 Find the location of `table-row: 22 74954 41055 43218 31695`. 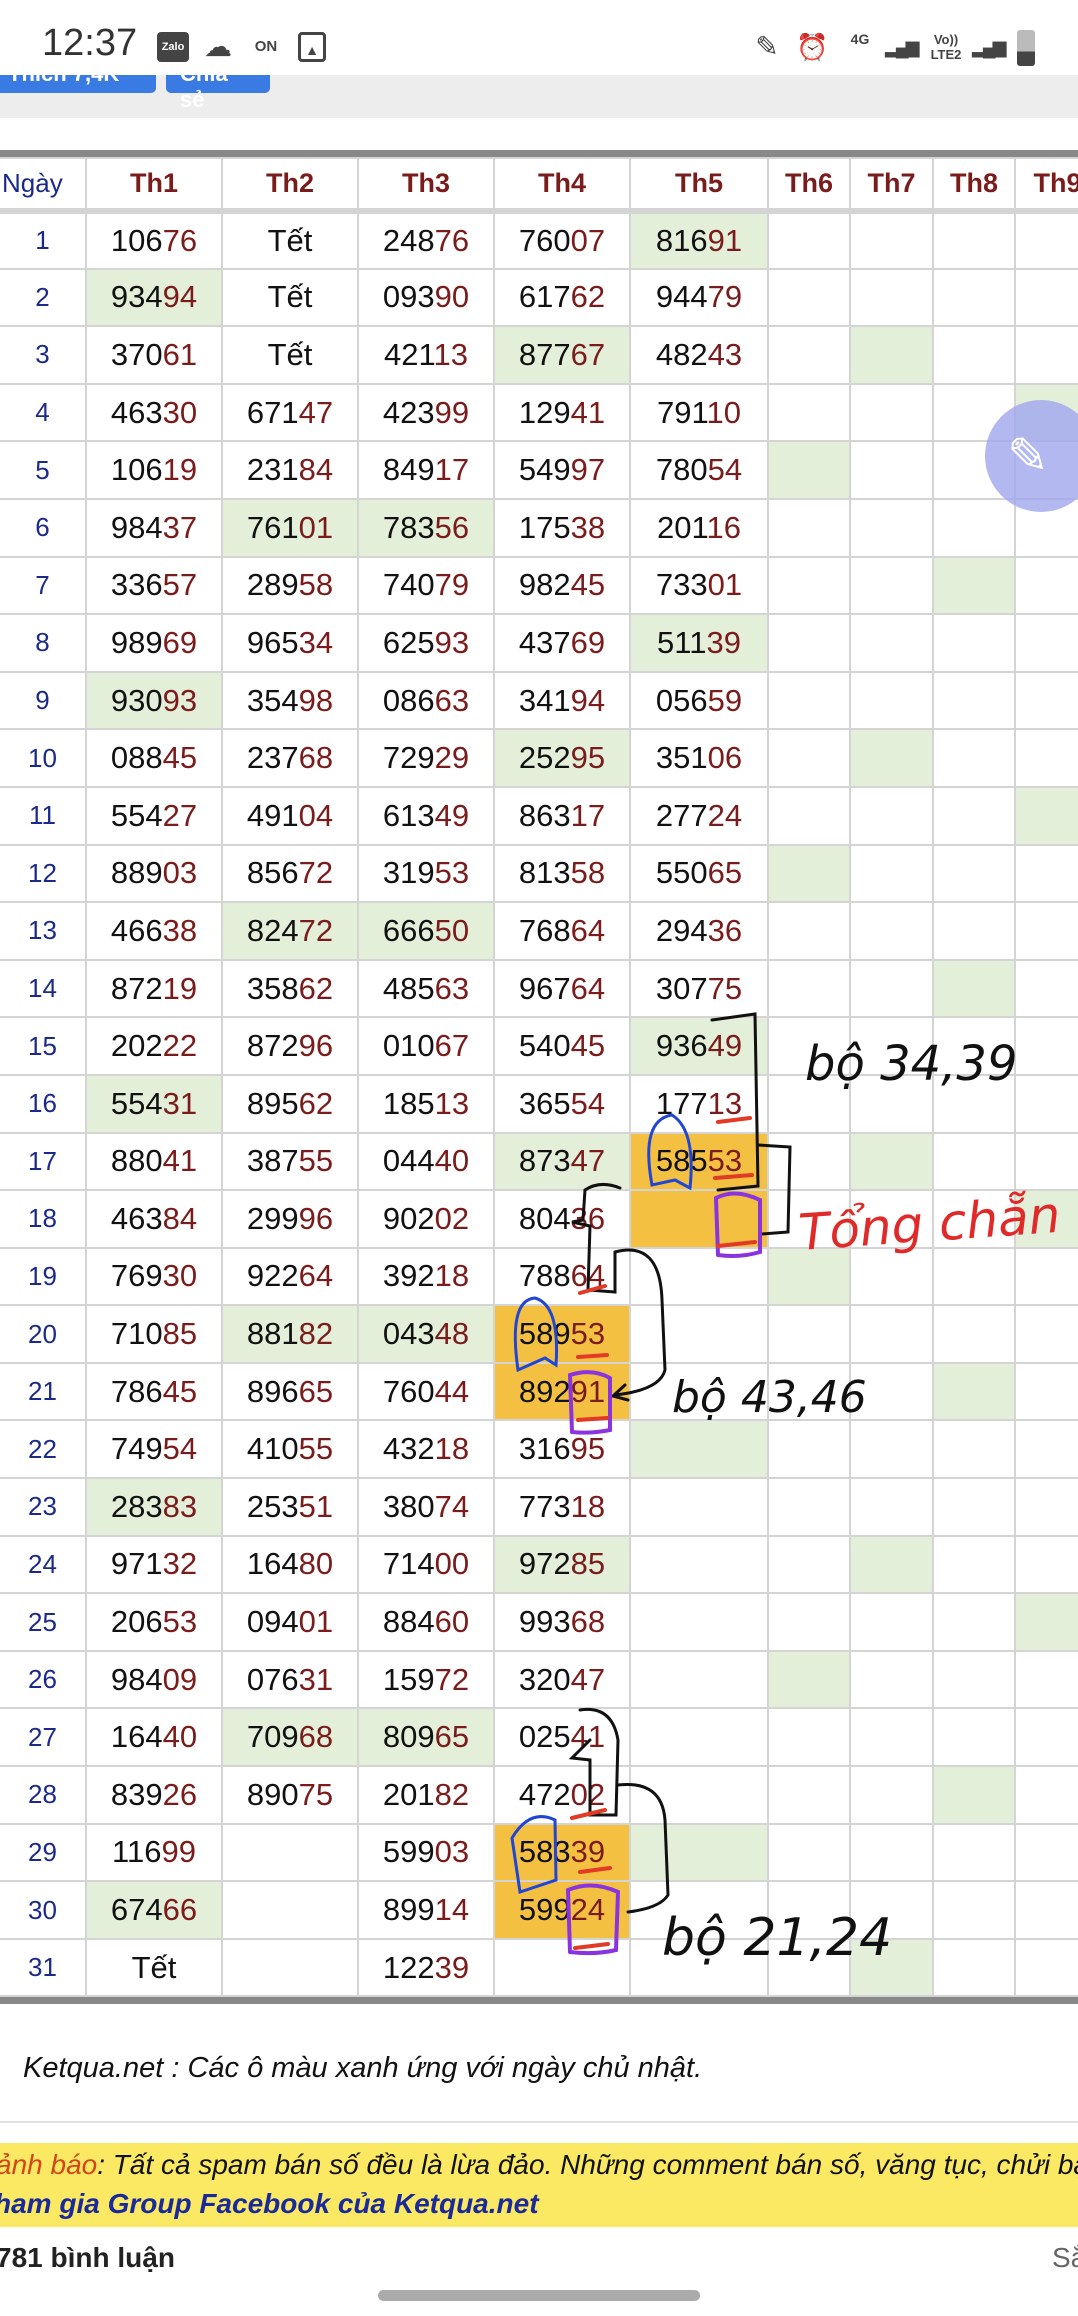

table-row: 22 74954 41055 43218 31695 is located at coordinates (539, 1449).